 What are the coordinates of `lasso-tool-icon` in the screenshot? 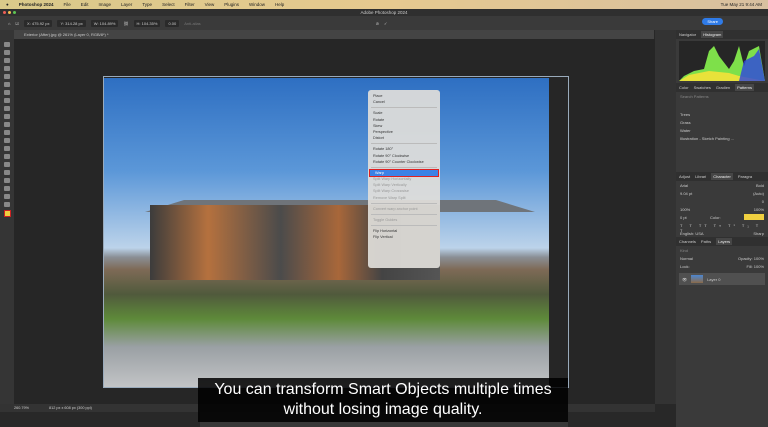 It's located at (7, 60).